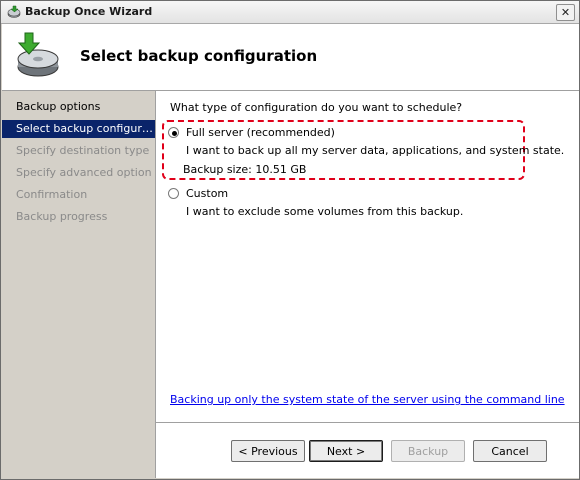  I want to click on window-title: Backup Once Wizard, so click(89, 11).